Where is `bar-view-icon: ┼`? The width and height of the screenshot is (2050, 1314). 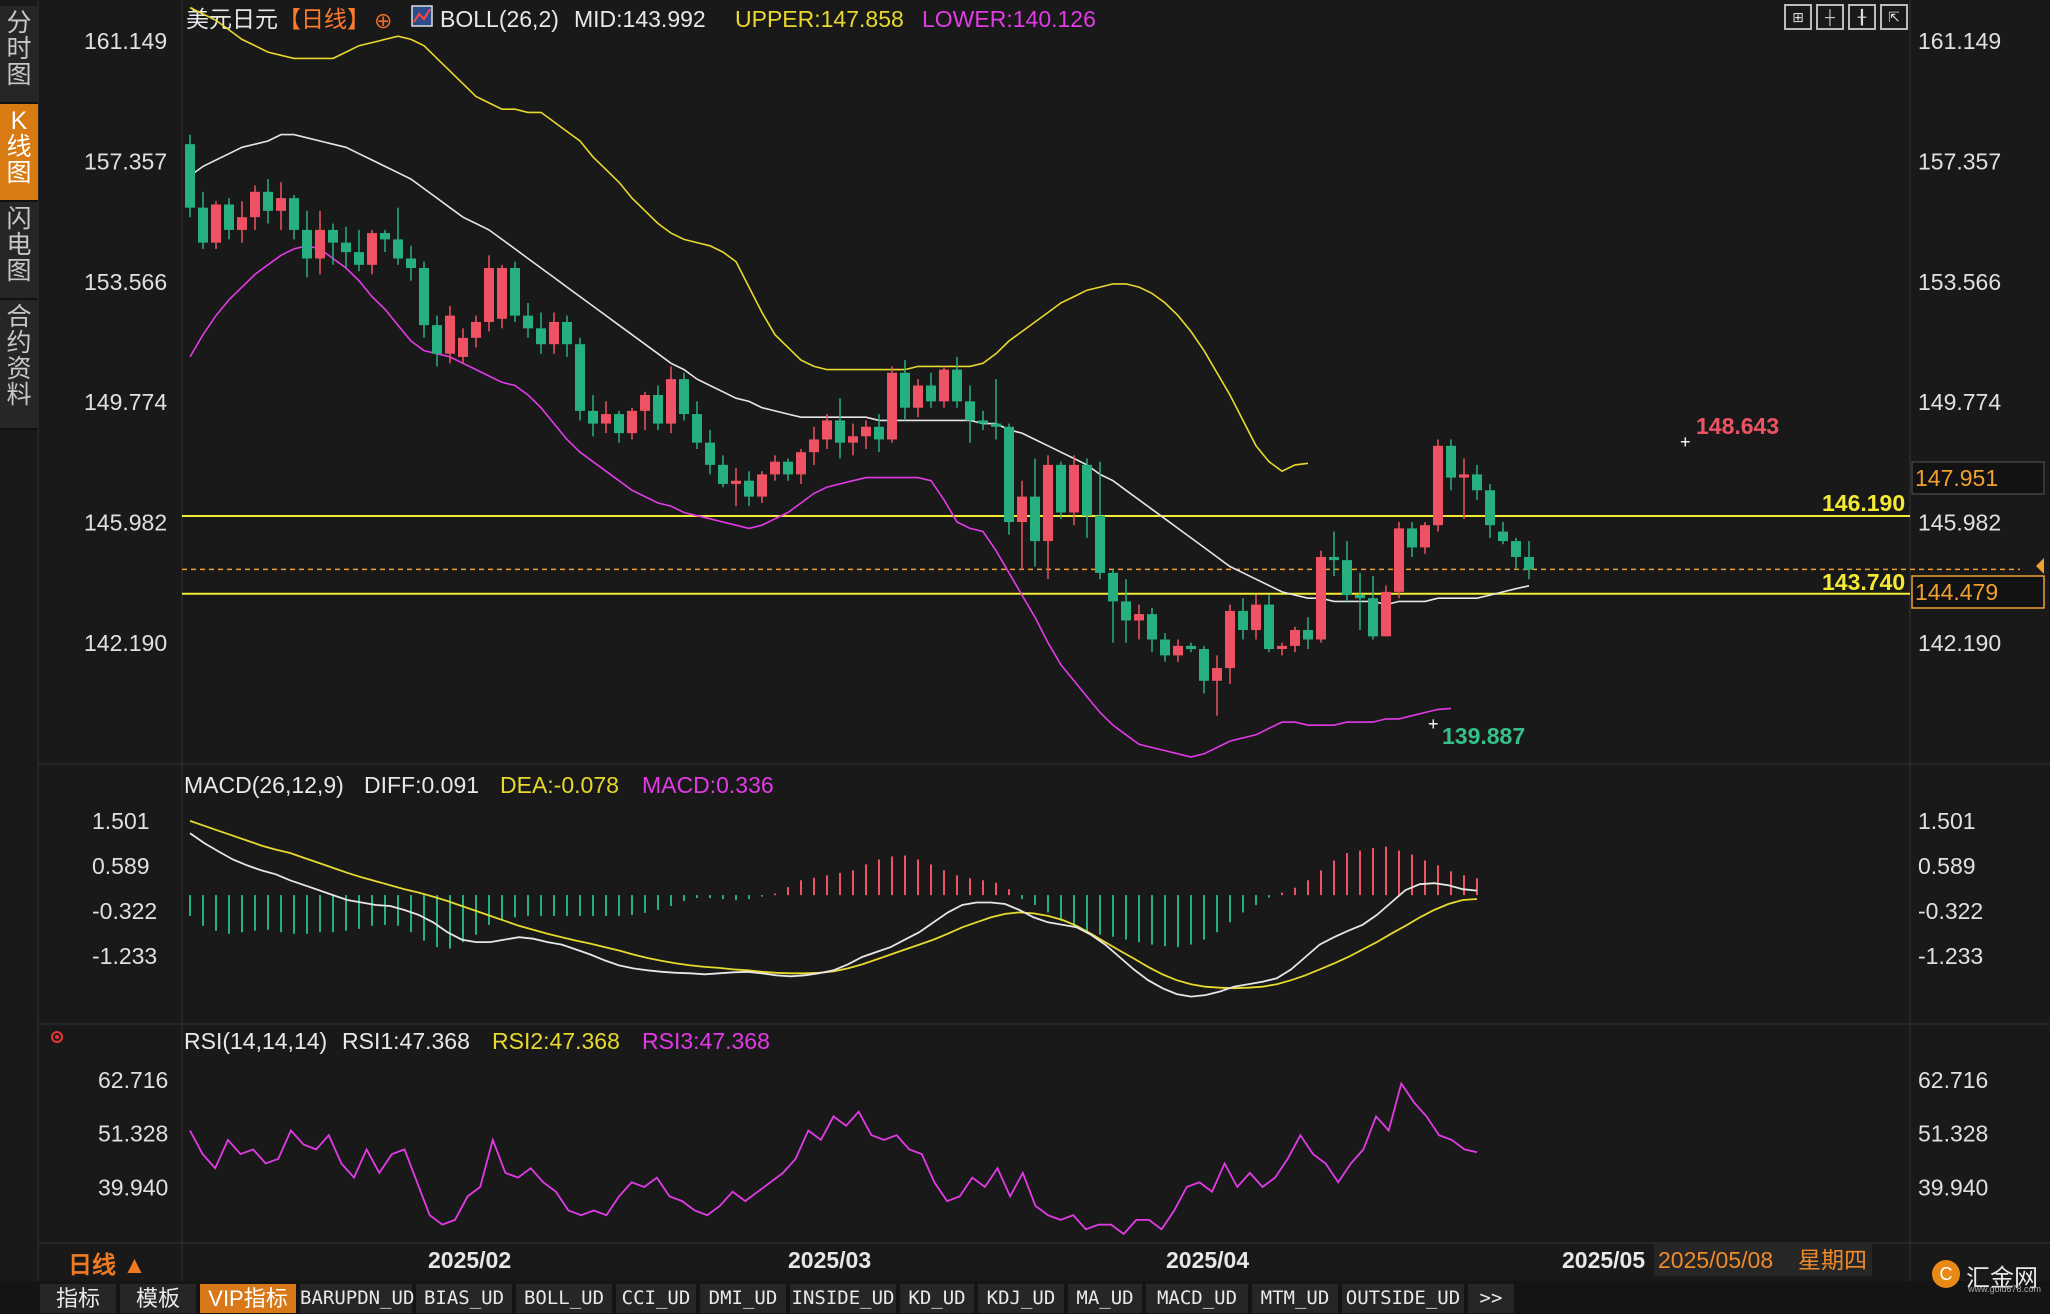 bar-view-icon: ┼ is located at coordinates (1830, 17).